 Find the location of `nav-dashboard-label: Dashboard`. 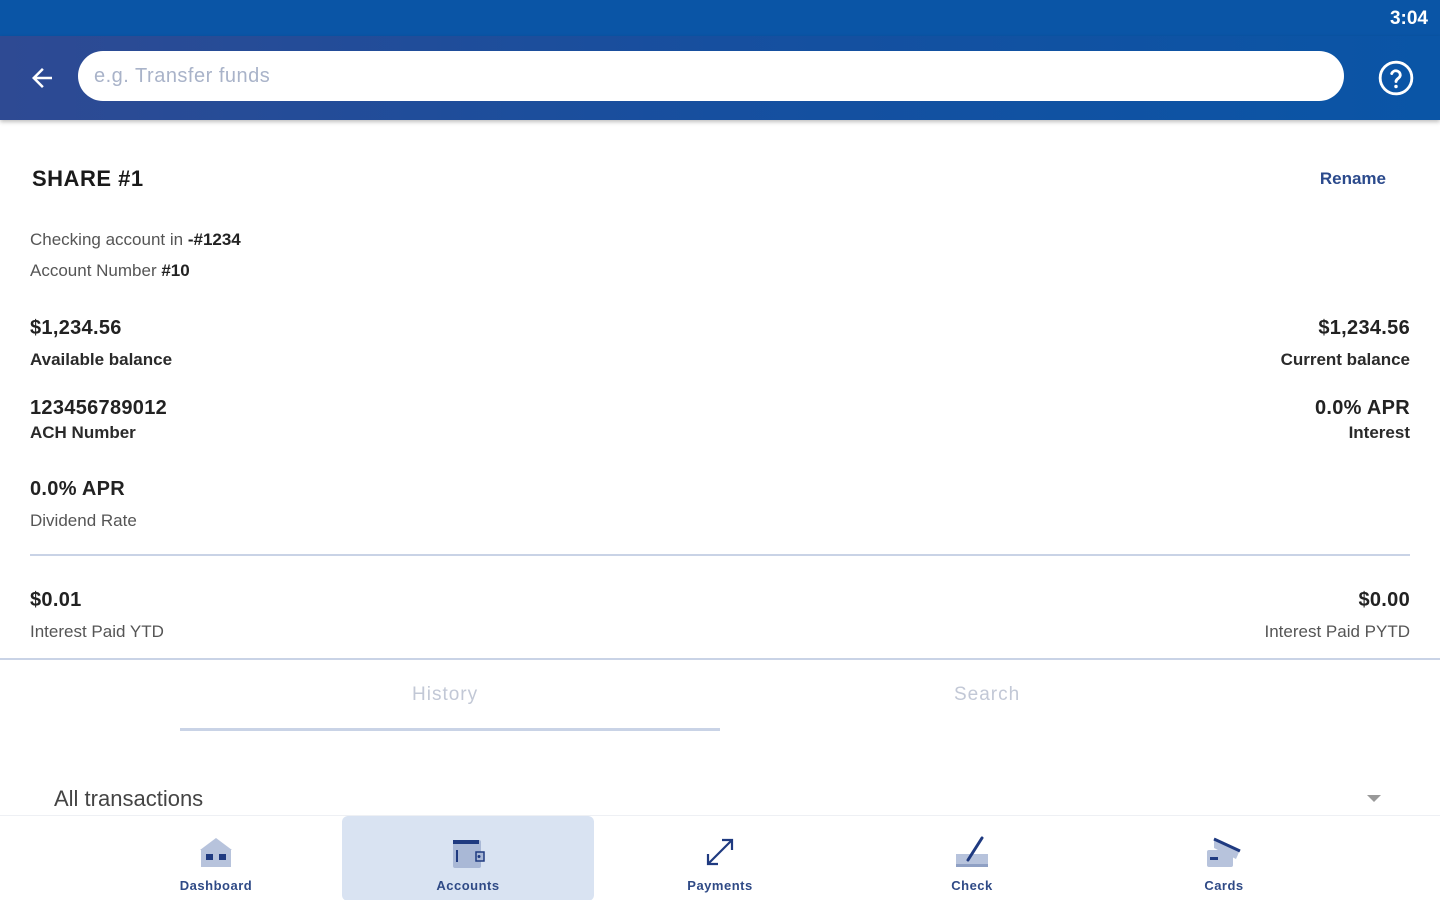

nav-dashboard-label: Dashboard is located at coordinates (216, 885).